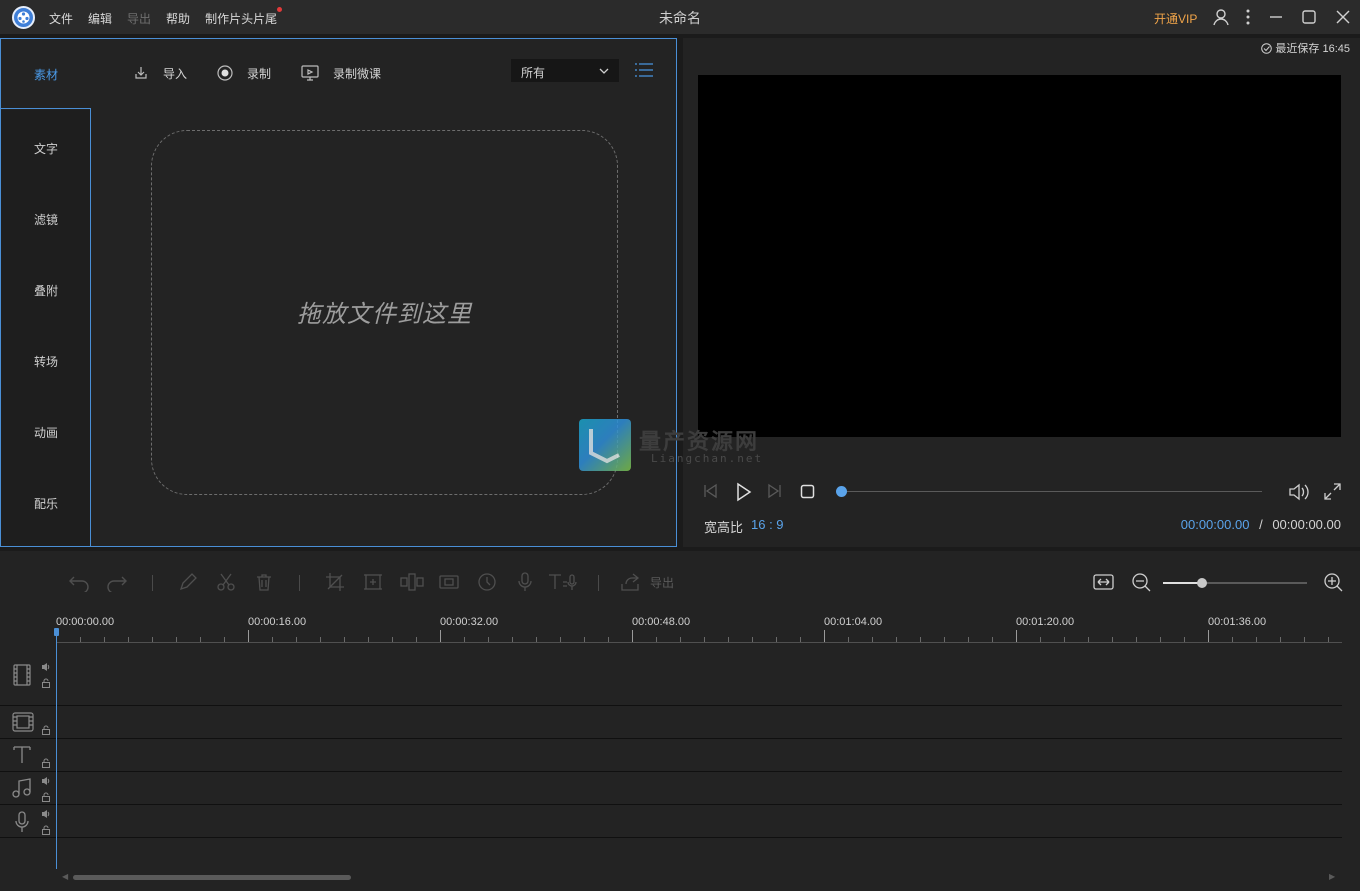  What do you see at coordinates (1221, 17) in the screenshot?
I see `account-icon` at bounding box center [1221, 17].